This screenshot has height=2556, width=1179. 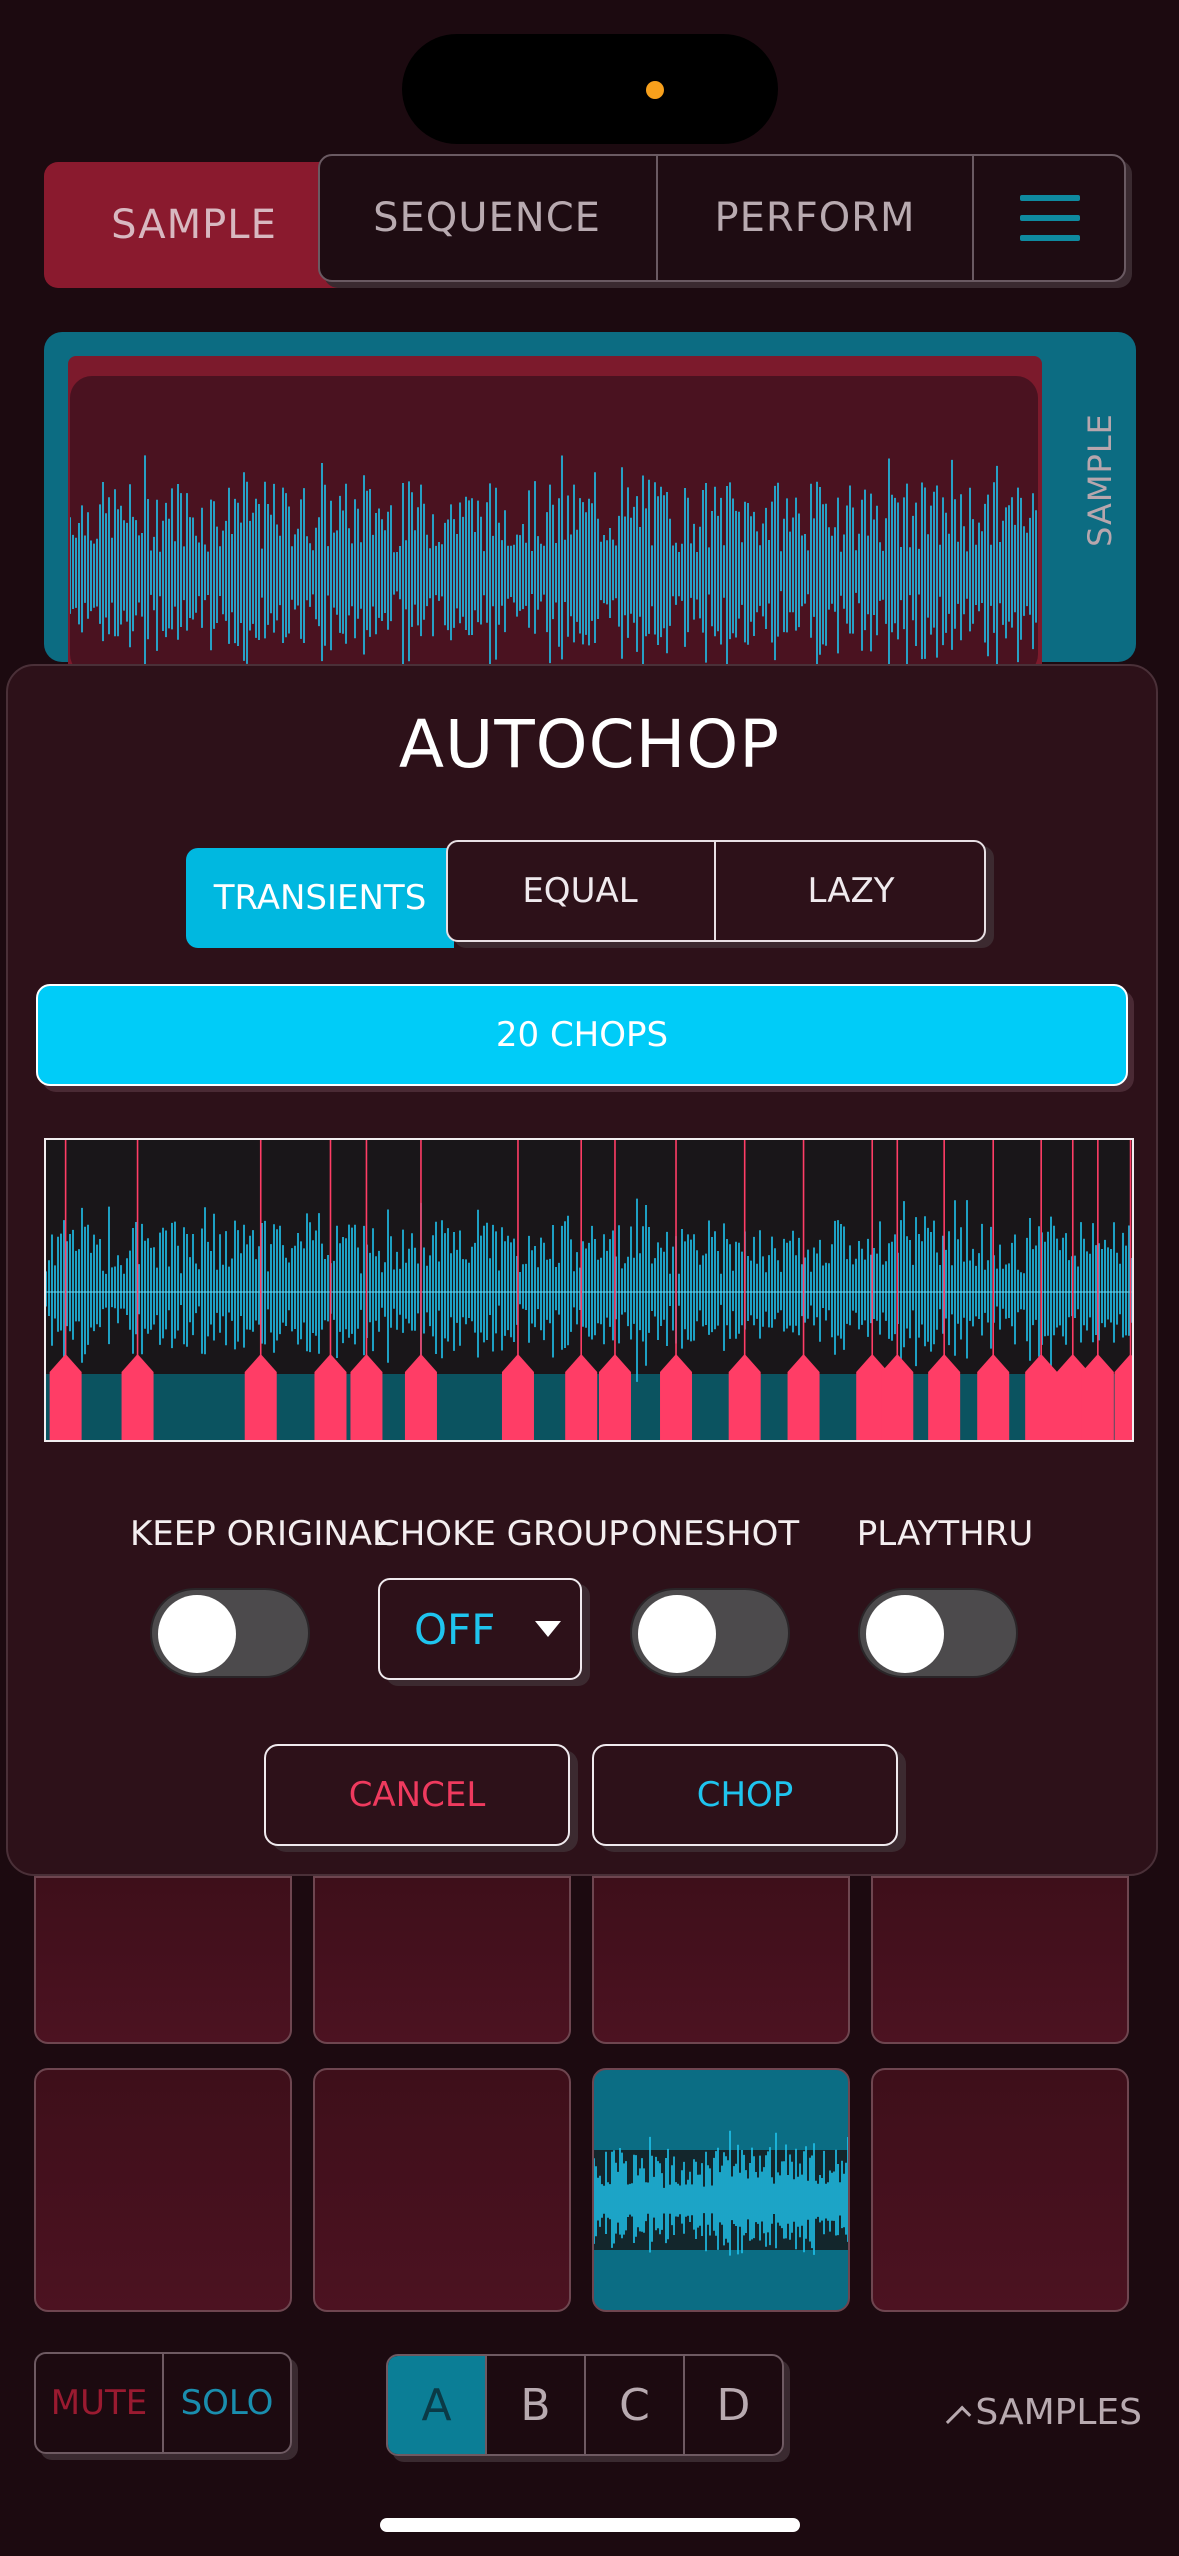 What do you see at coordinates (320, 898) in the screenshot?
I see `mode-transients-button: TRANSIENTS` at bounding box center [320, 898].